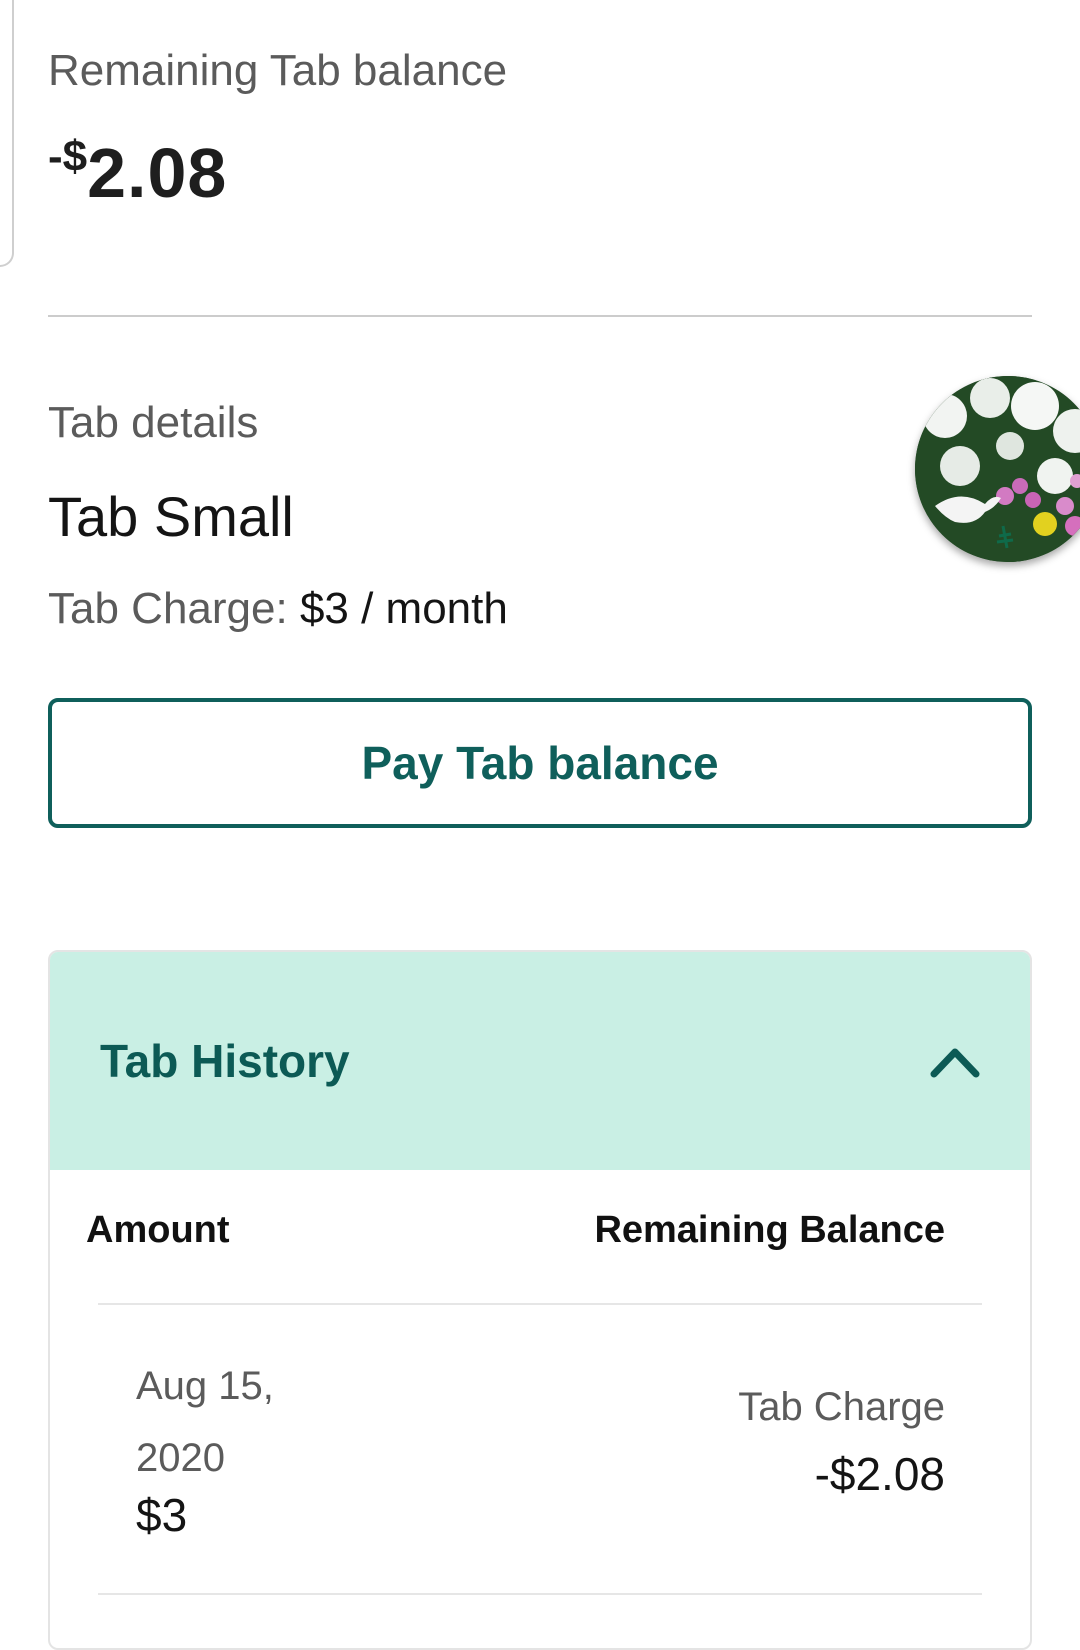 This screenshot has height=1650, width=1080. I want to click on tab-charge-line: Tab Charge: $3 / month, so click(278, 609).